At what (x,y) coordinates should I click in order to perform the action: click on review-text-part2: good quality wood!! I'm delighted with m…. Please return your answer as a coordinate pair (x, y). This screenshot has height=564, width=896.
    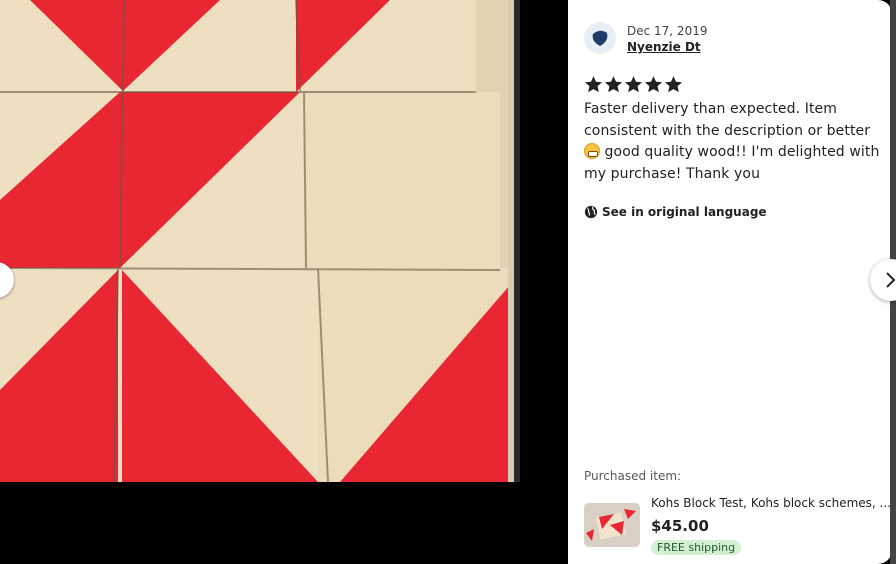
    Looking at the image, I should click on (732, 163).